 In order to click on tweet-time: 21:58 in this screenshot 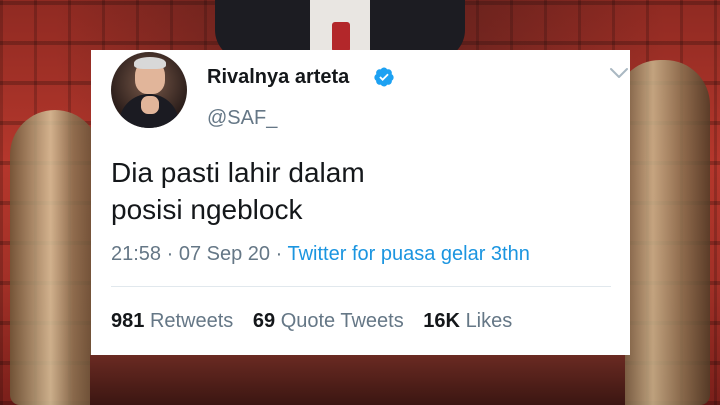, I will do `click(136, 254)`.